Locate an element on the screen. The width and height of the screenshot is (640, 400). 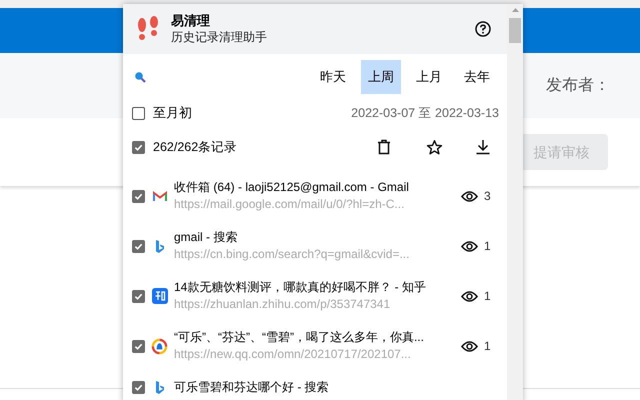
publisher-label: 发布者： is located at coordinates (578, 86).